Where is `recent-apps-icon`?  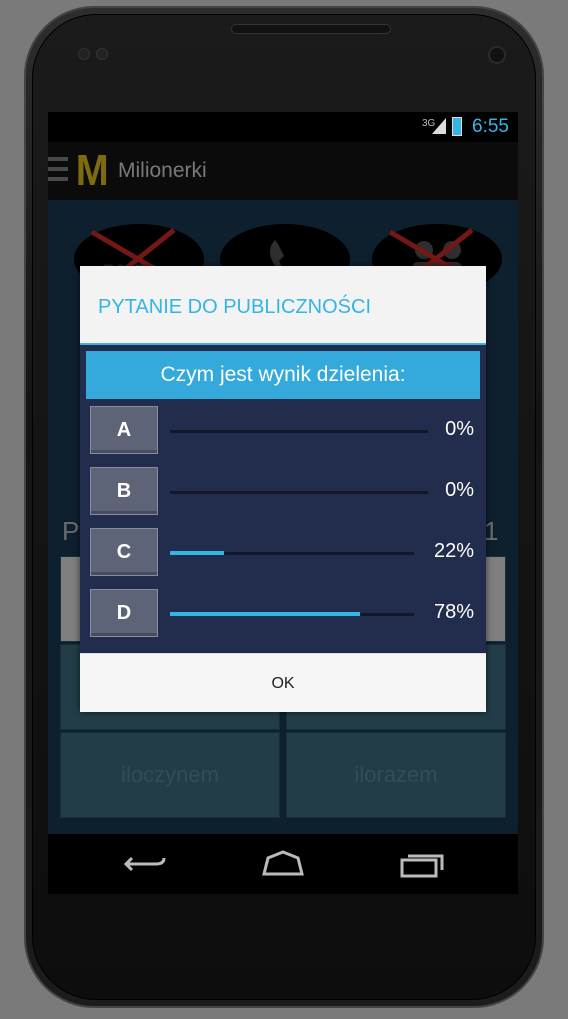 recent-apps-icon is located at coordinates (423, 864).